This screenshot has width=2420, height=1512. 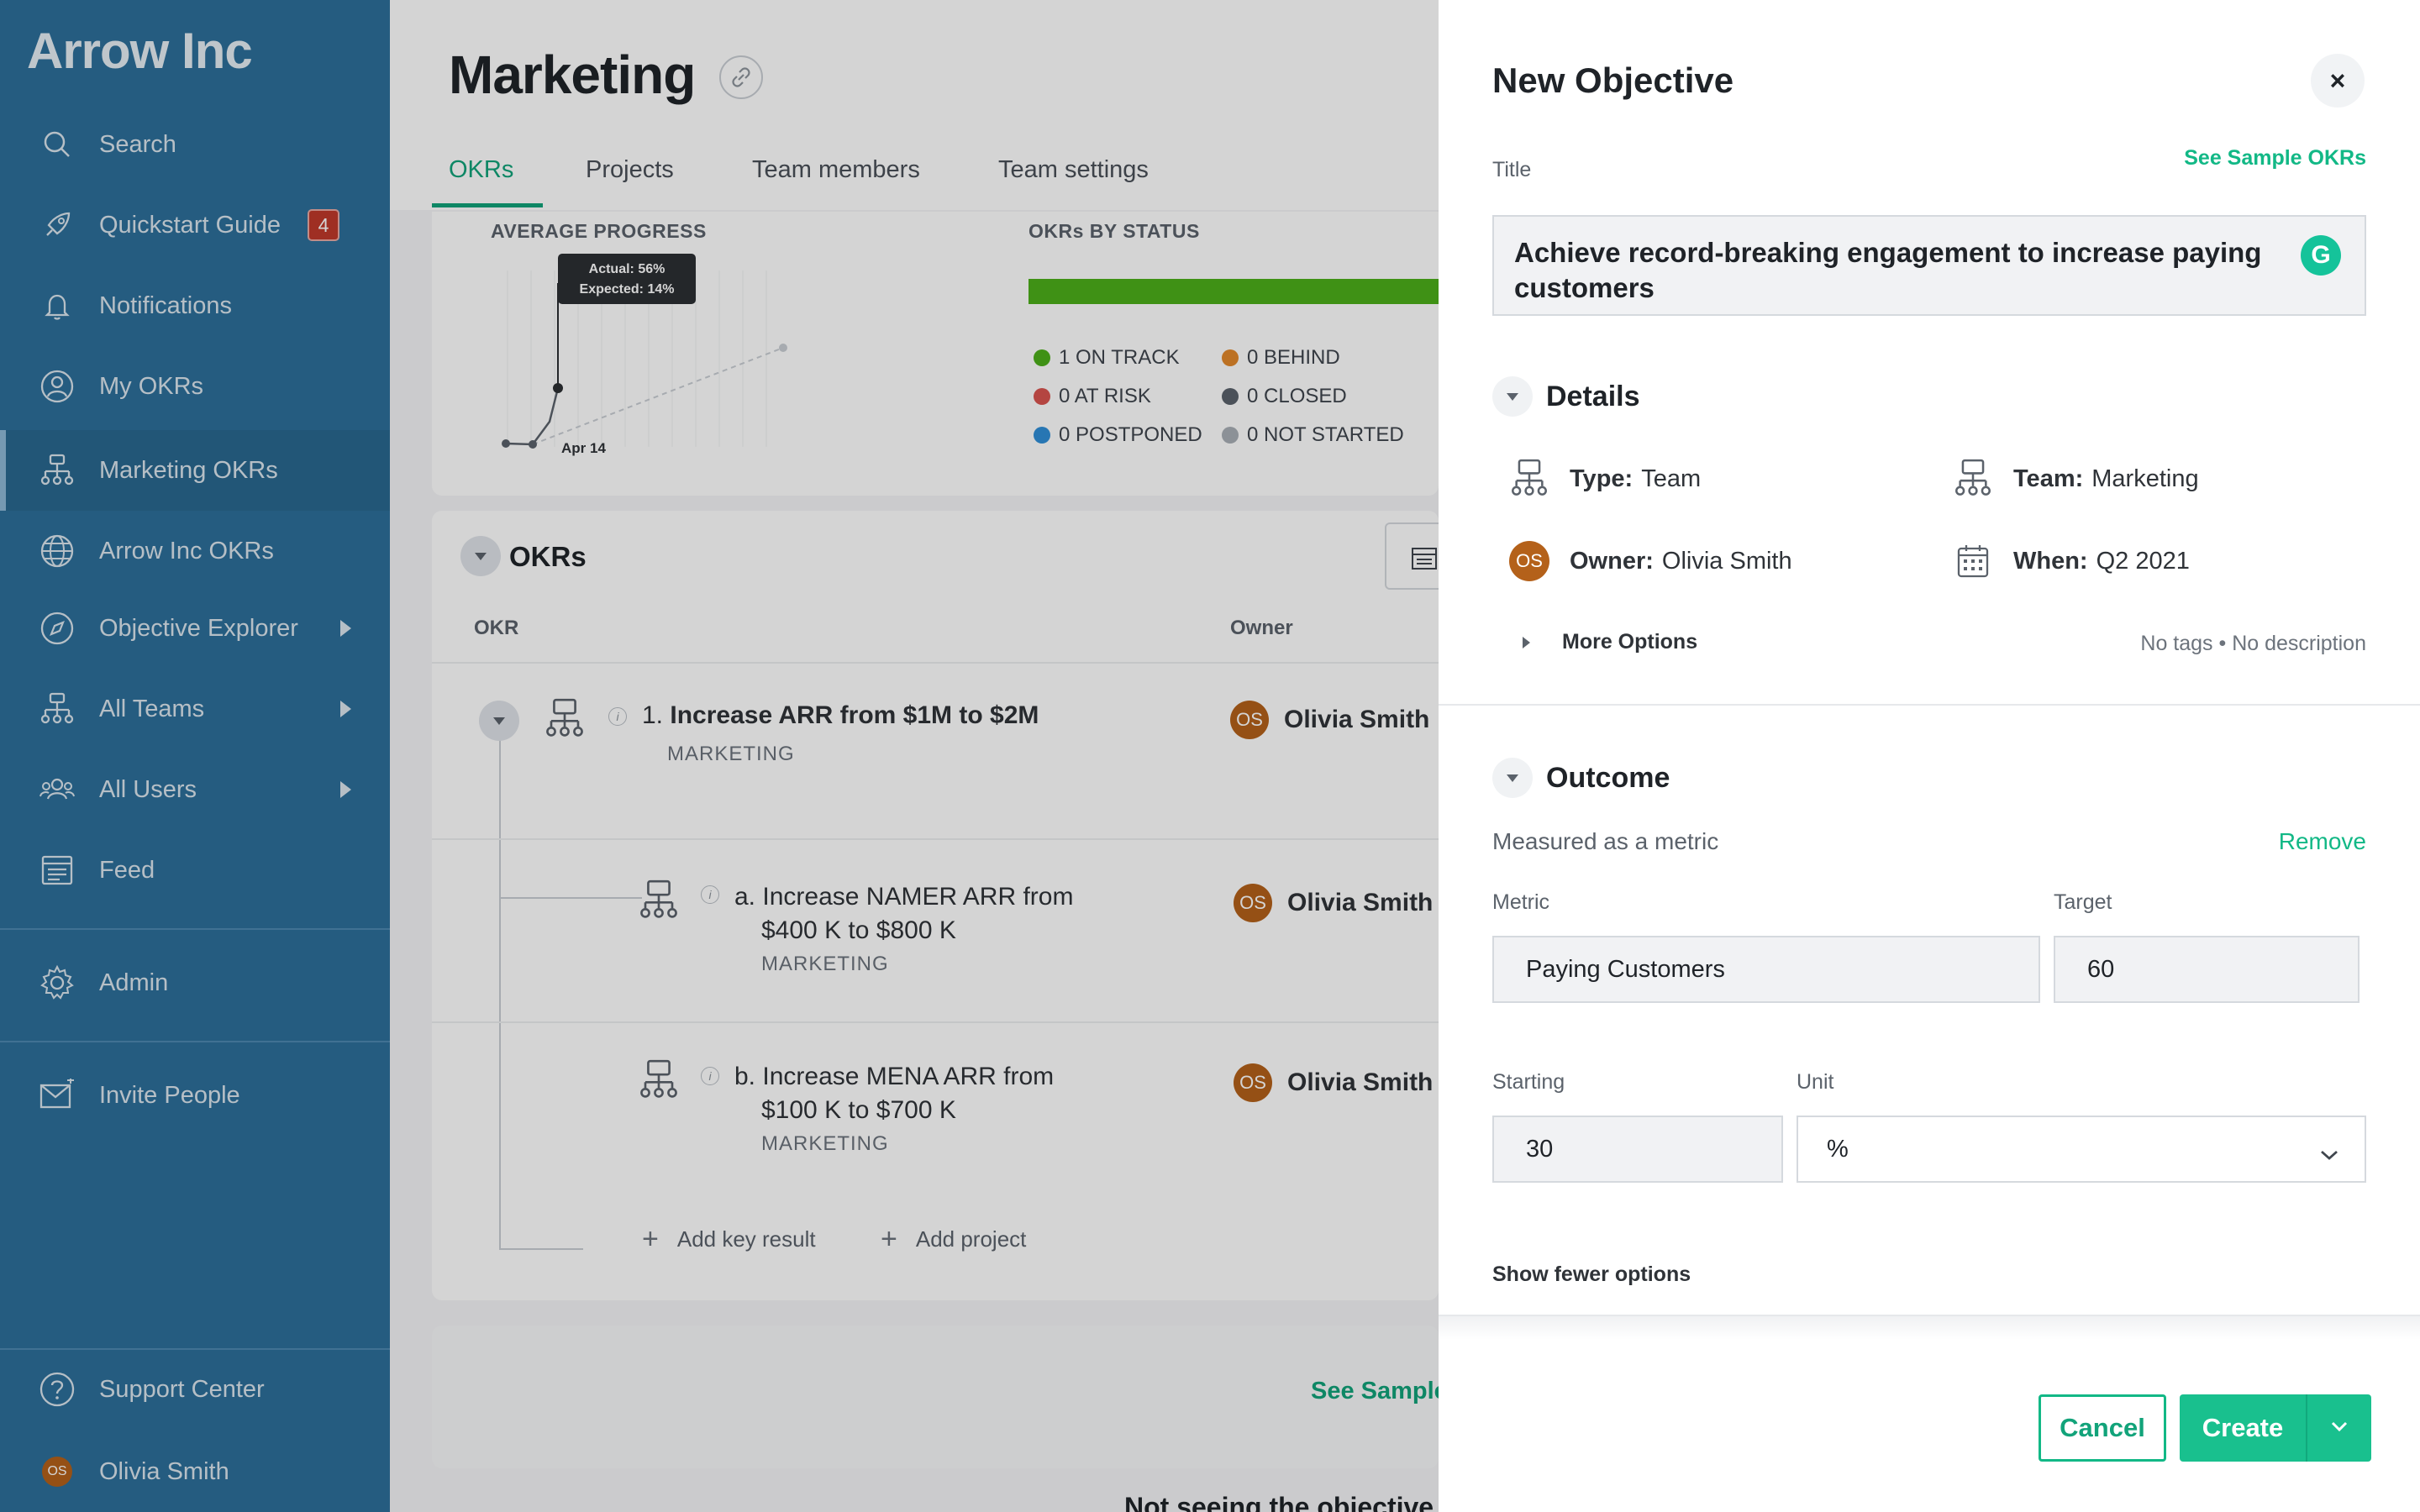 What do you see at coordinates (1230, 435) in the screenshot?
I see `status-dot` at bounding box center [1230, 435].